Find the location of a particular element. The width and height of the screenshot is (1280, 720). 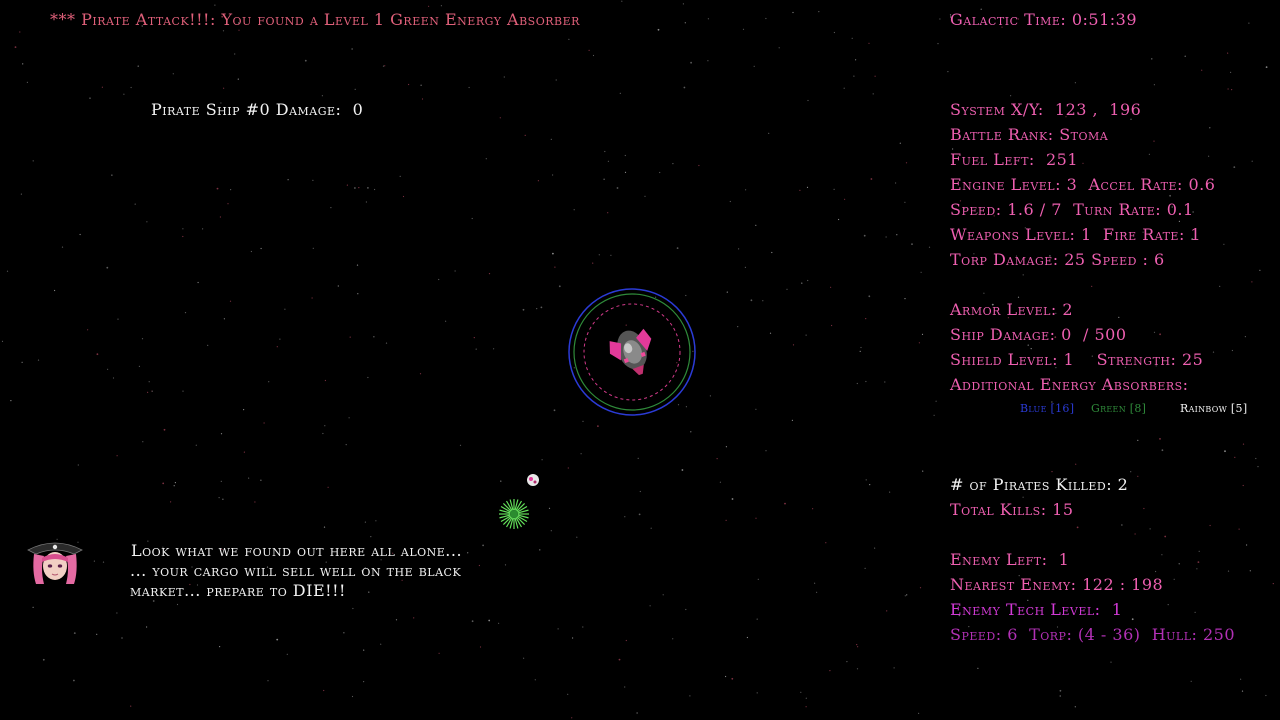

nearest-enemy: Nearest Enemy: 122 : 198 is located at coordinates (1057, 584).